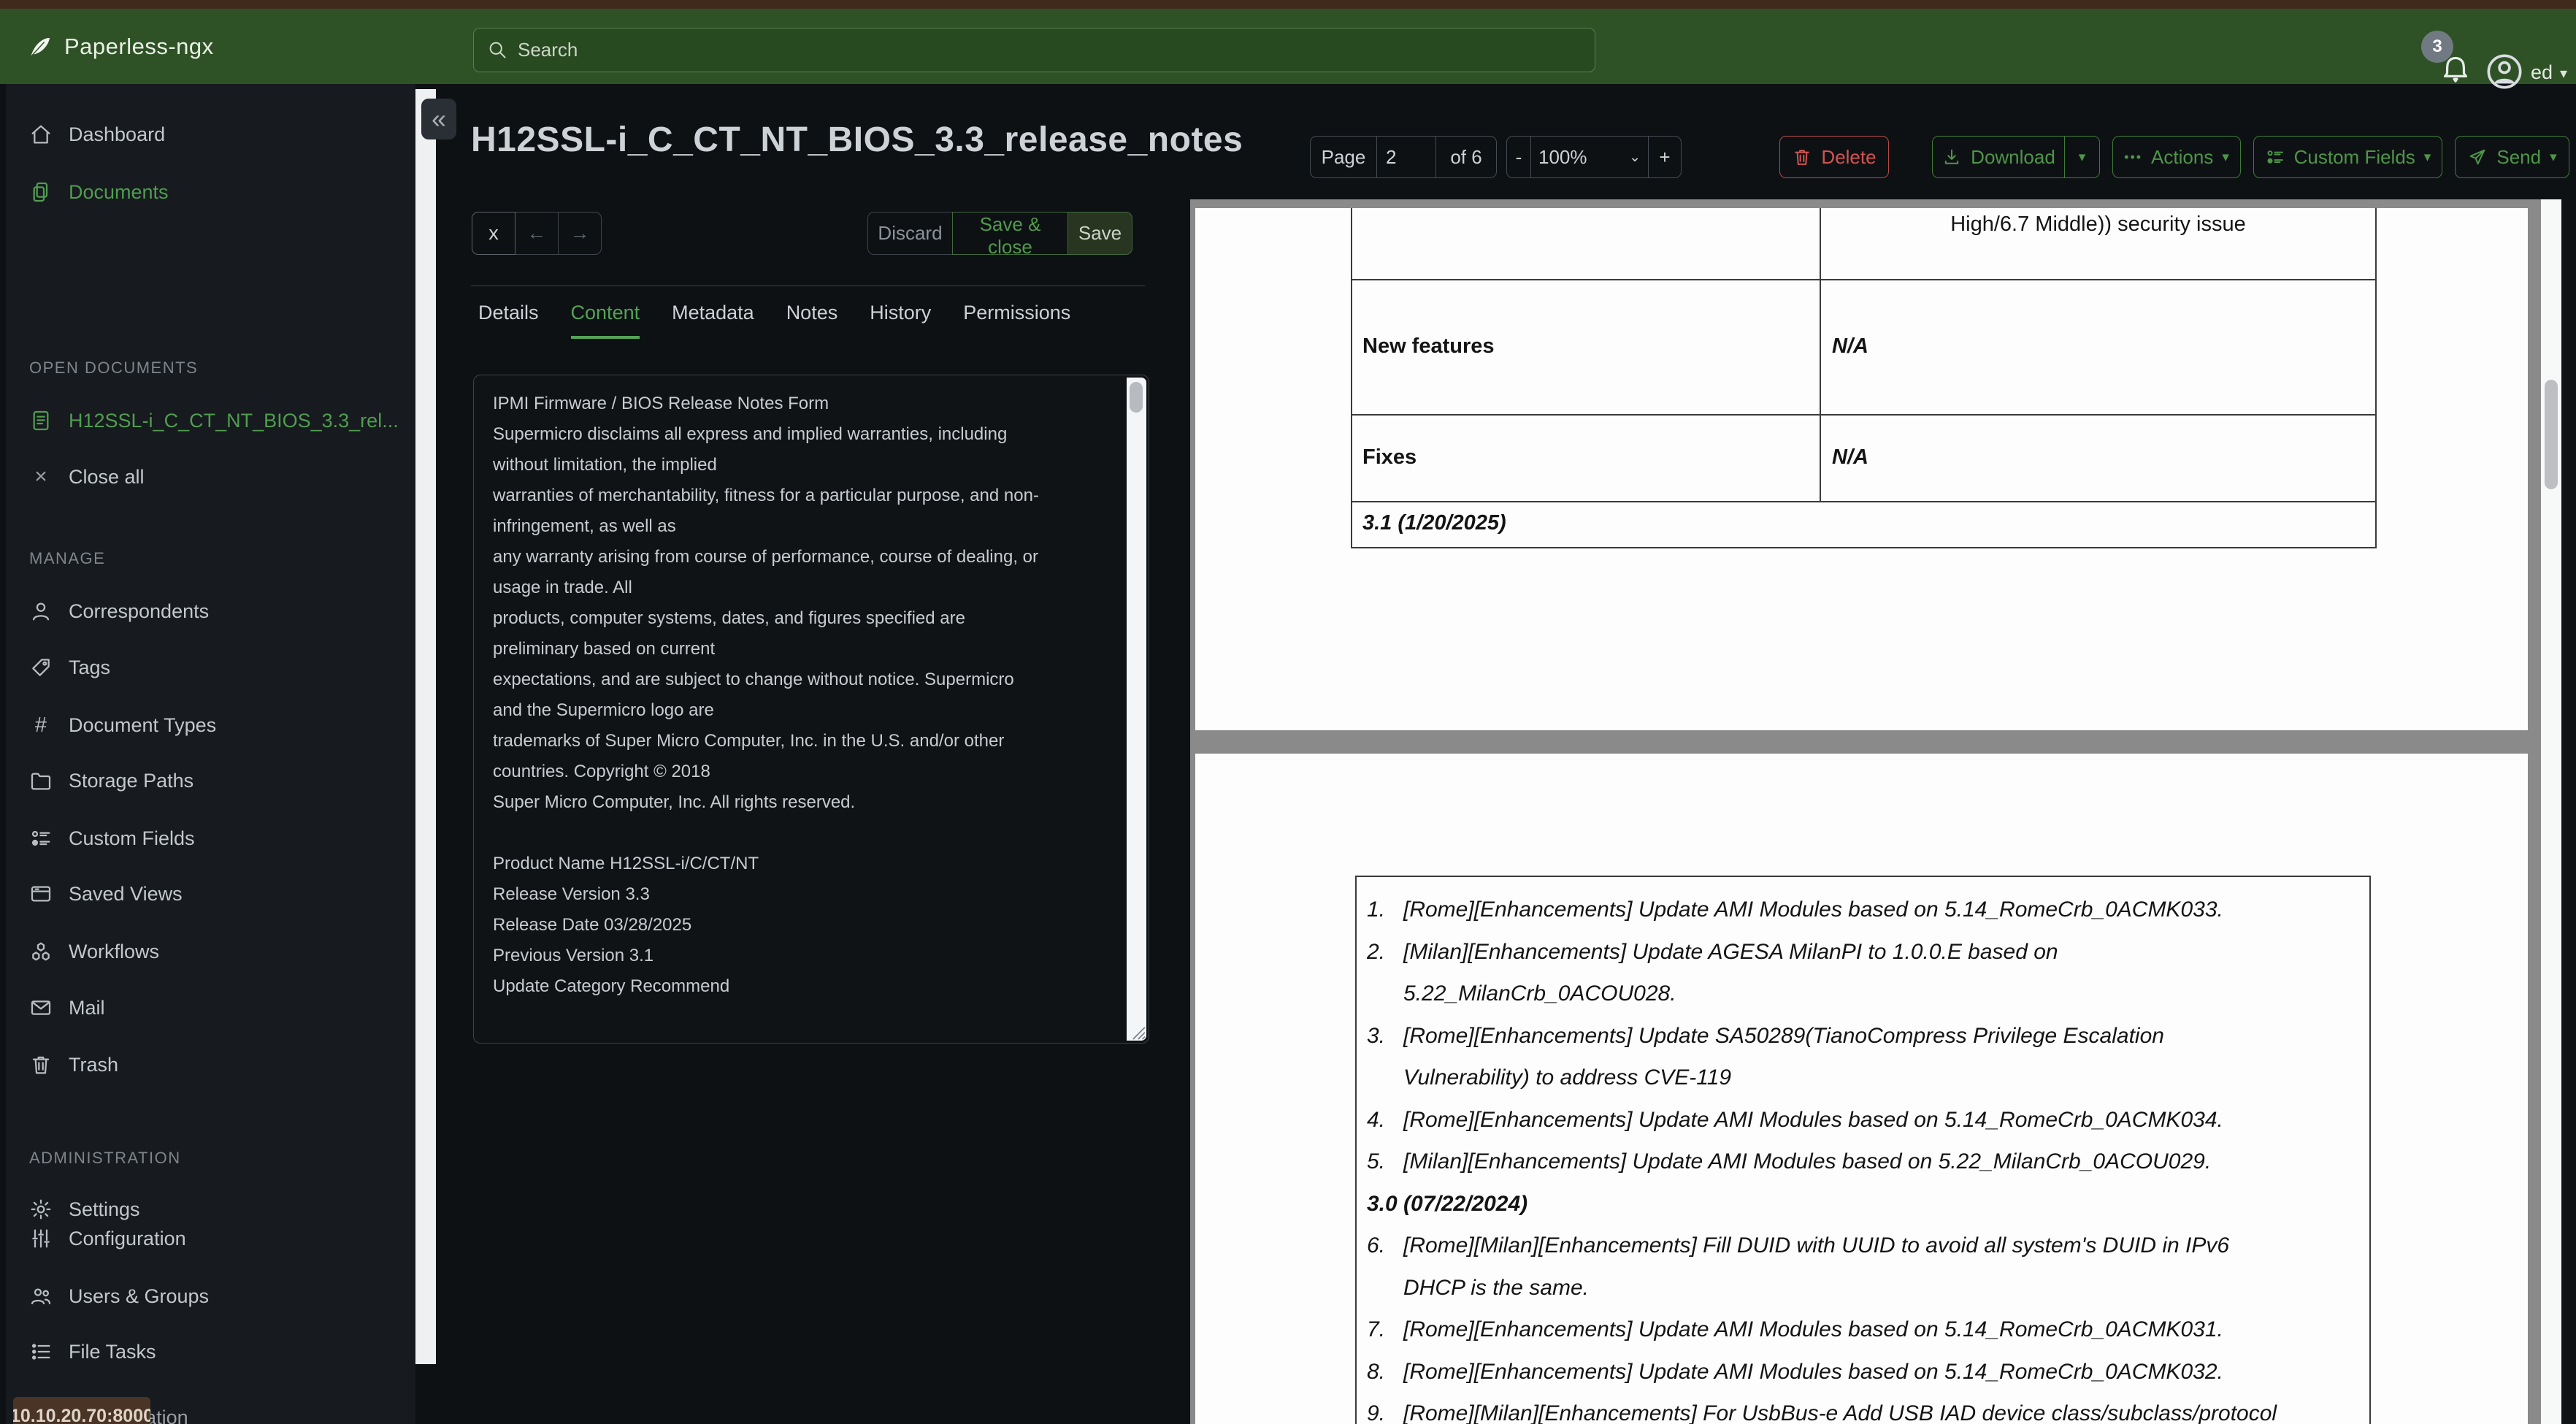  I want to click on sidebar-item-storage-paths: Storage Paths, so click(111, 781).